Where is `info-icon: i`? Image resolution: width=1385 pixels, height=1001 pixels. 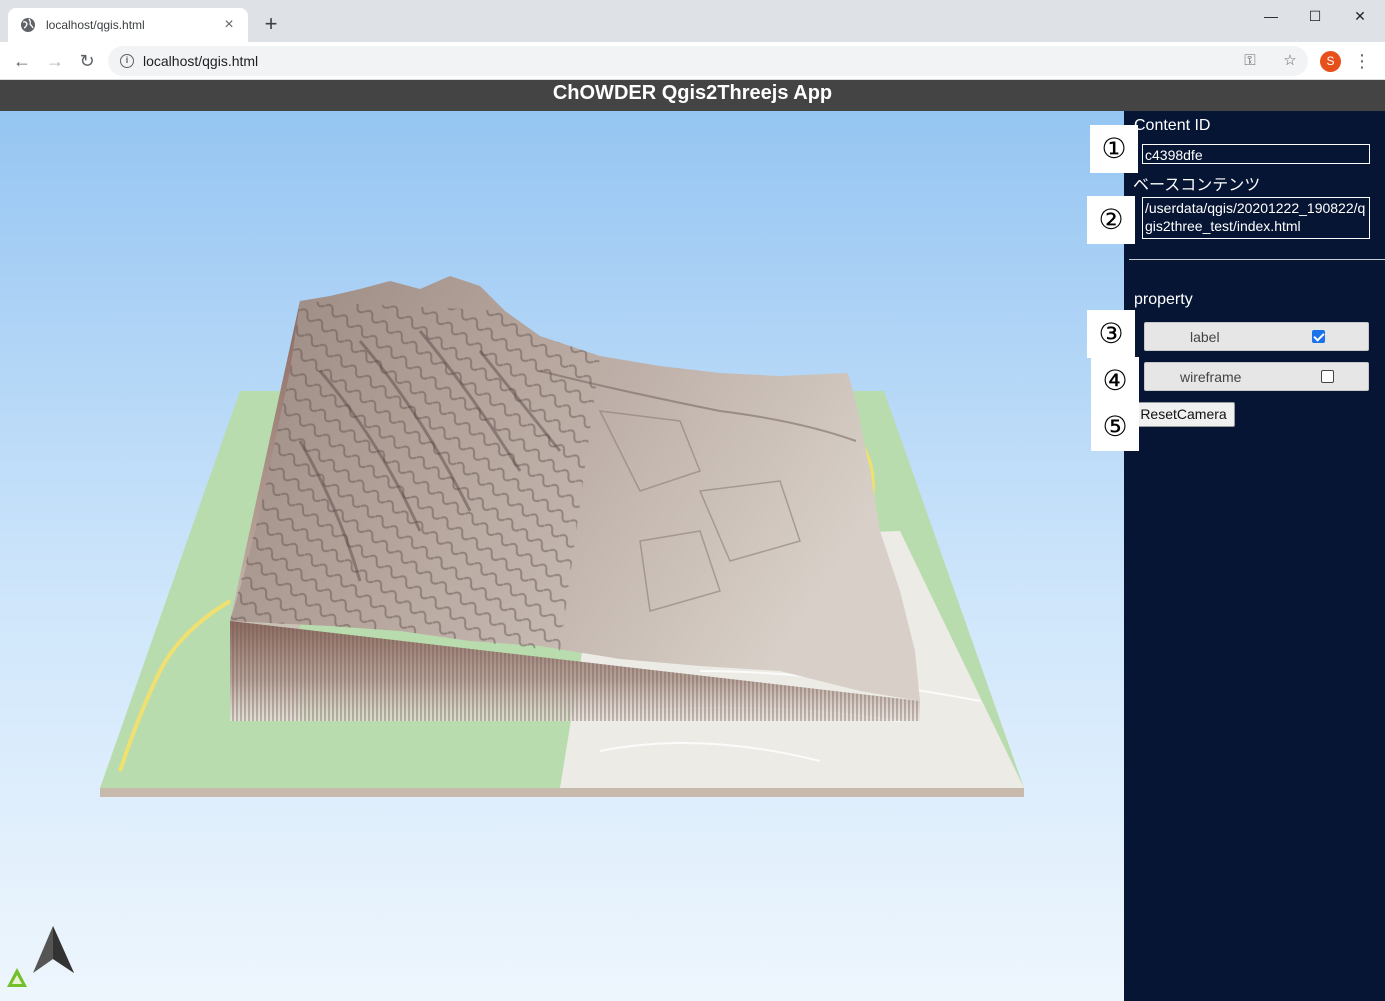
info-icon: i is located at coordinates (127, 61).